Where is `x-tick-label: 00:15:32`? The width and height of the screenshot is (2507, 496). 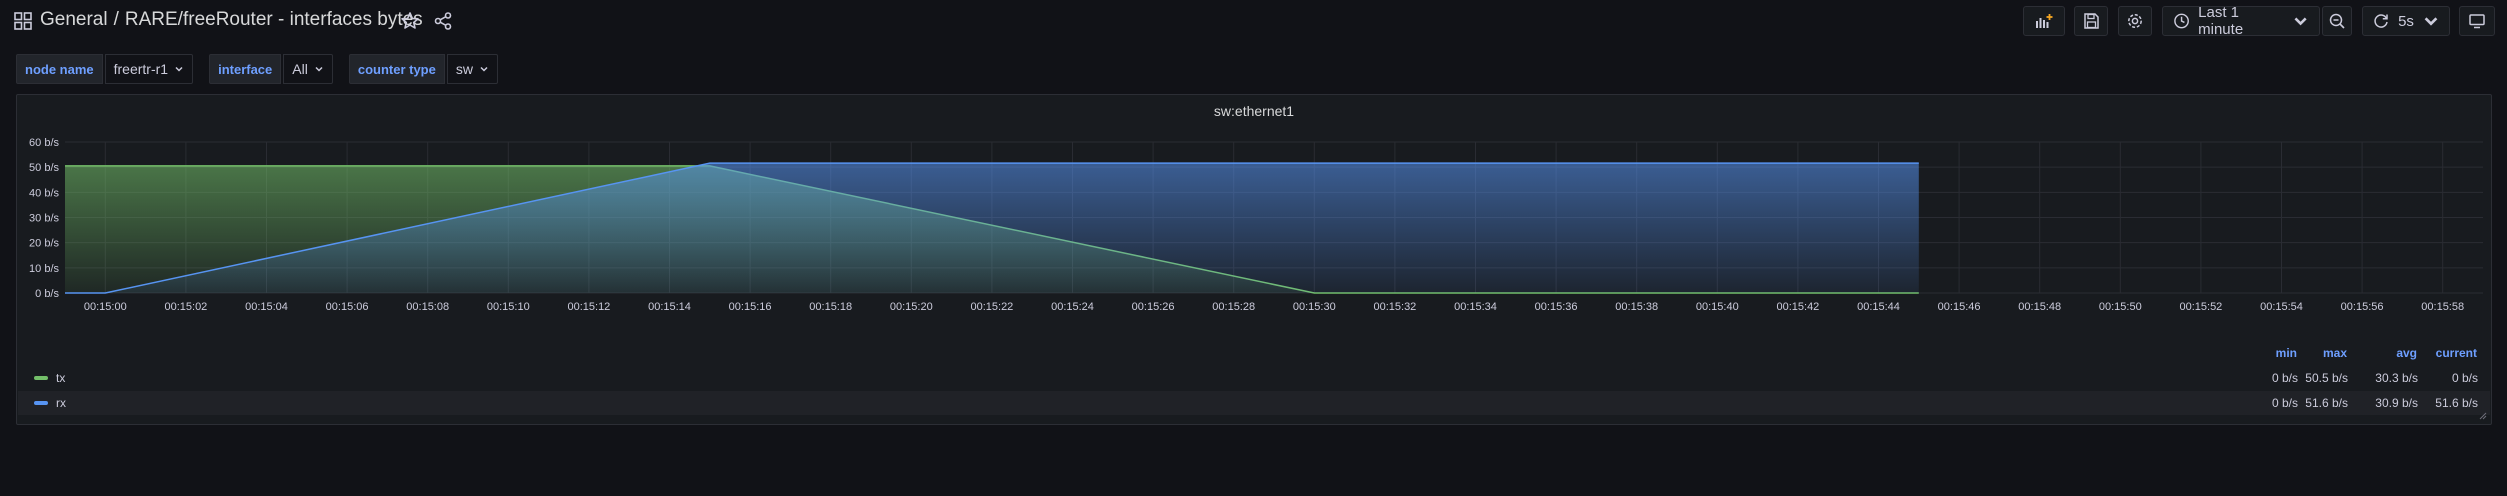
x-tick-label: 00:15:32 is located at coordinates (1394, 307).